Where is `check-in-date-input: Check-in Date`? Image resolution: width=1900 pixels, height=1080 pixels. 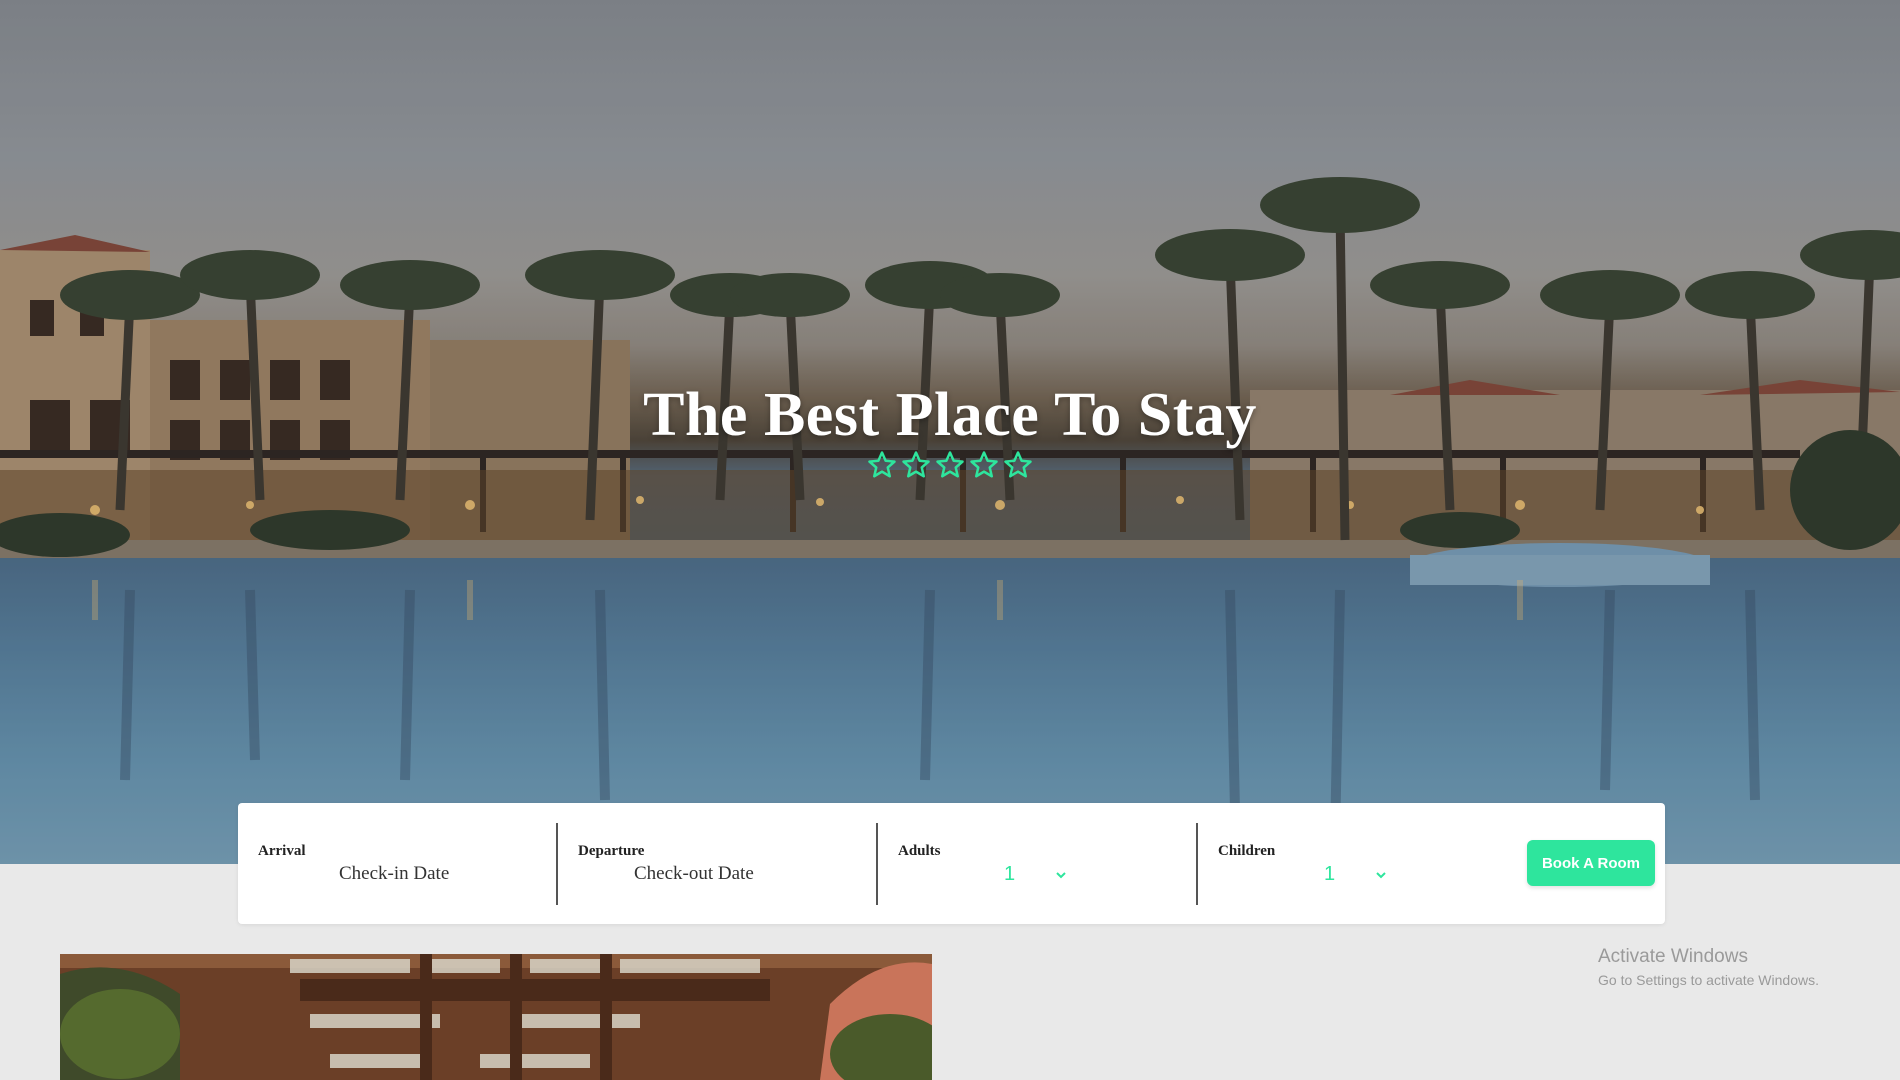
check-in-date-input: Check-in Date is located at coordinates (394, 874).